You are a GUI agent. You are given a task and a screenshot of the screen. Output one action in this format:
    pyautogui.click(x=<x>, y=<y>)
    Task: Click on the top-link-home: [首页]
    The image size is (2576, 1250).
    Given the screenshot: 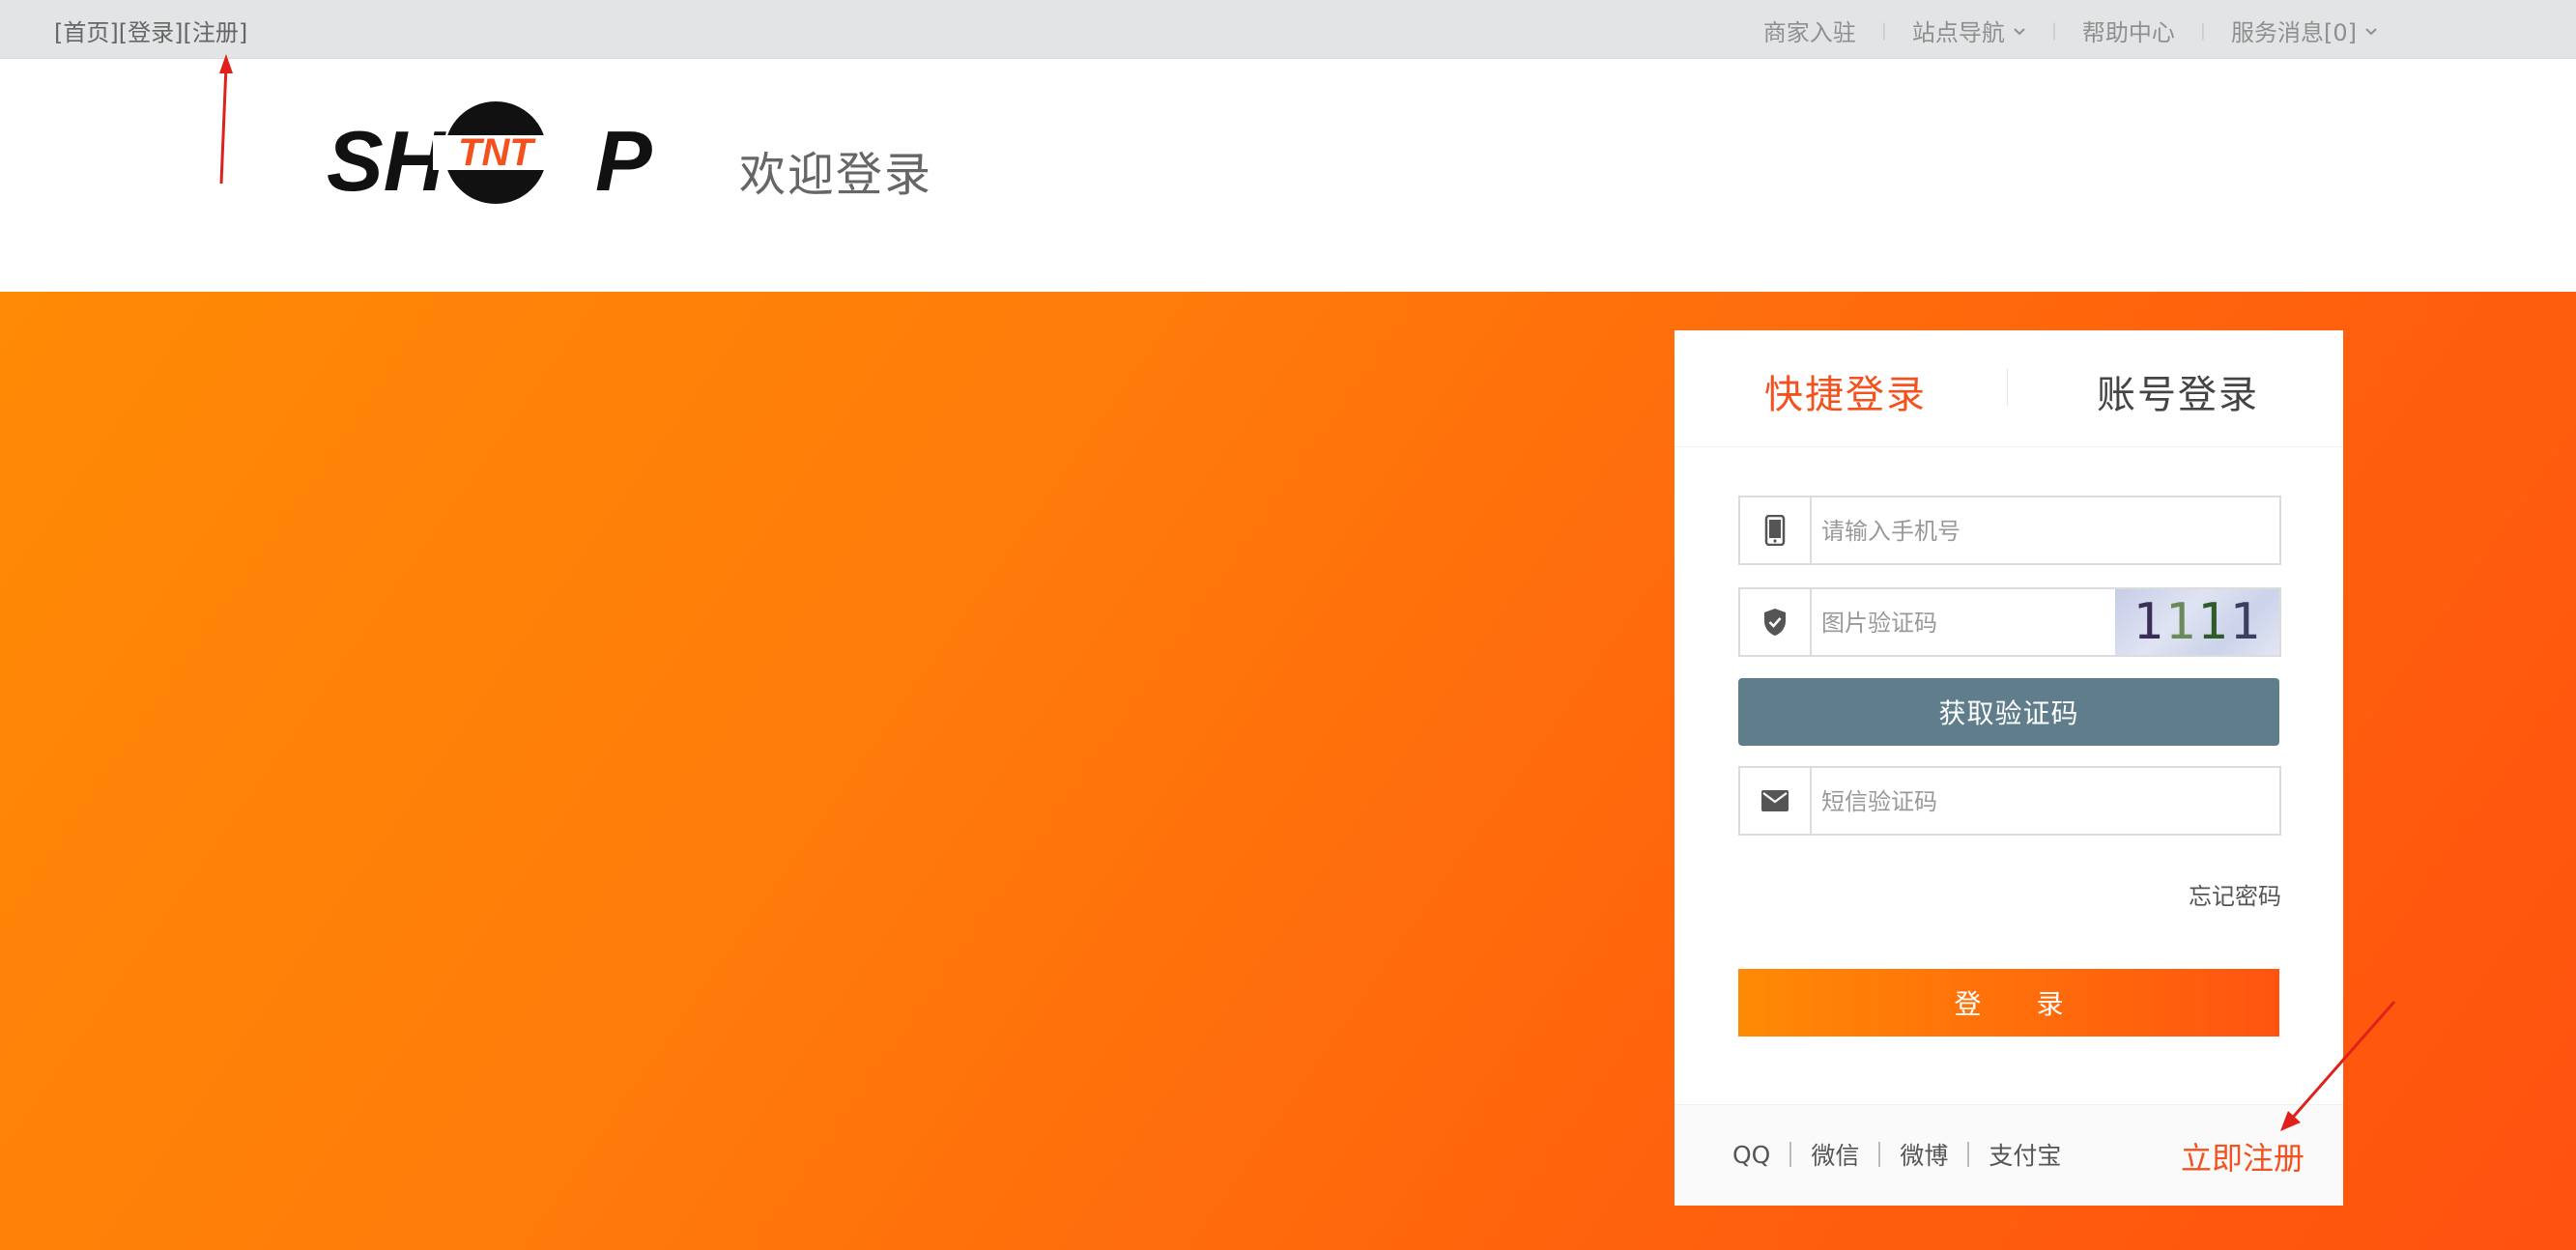 What is the action you would take?
    pyautogui.click(x=87, y=32)
    